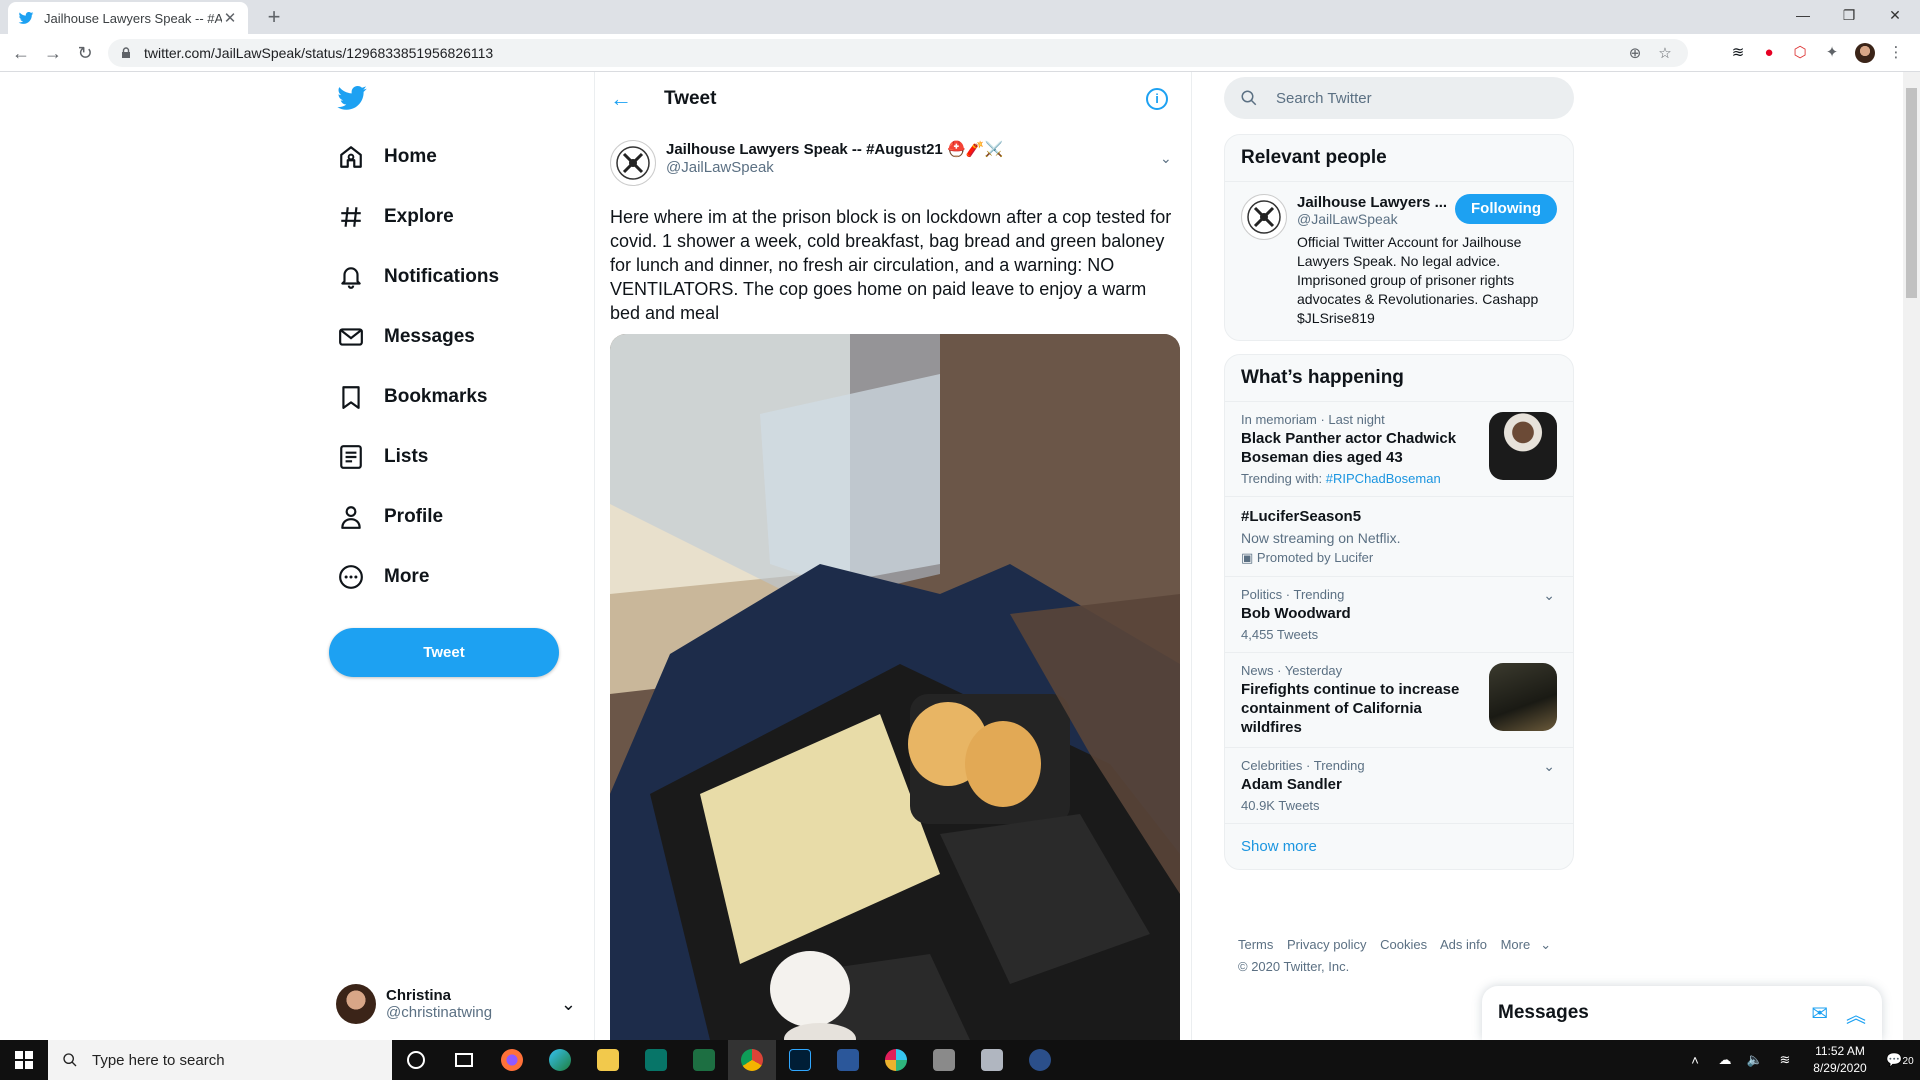 This screenshot has width=1920, height=1080. What do you see at coordinates (704, 1060) in the screenshot?
I see `excel-icon` at bounding box center [704, 1060].